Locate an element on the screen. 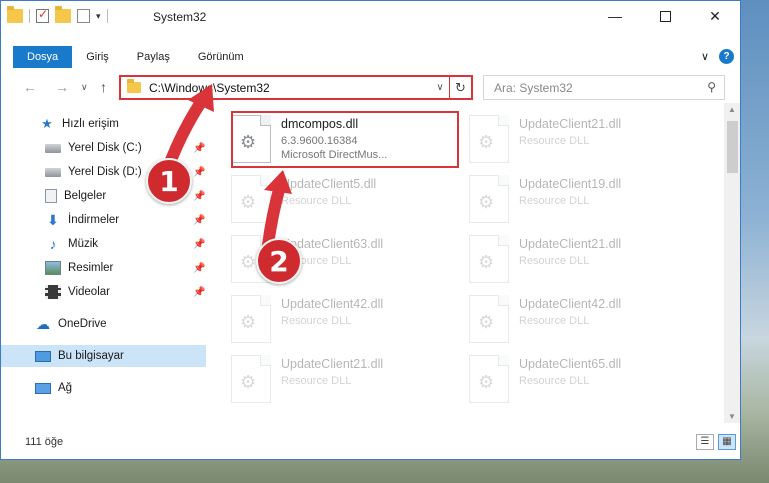 The image size is (769, 483). star-icon: ★ is located at coordinates (47, 123).